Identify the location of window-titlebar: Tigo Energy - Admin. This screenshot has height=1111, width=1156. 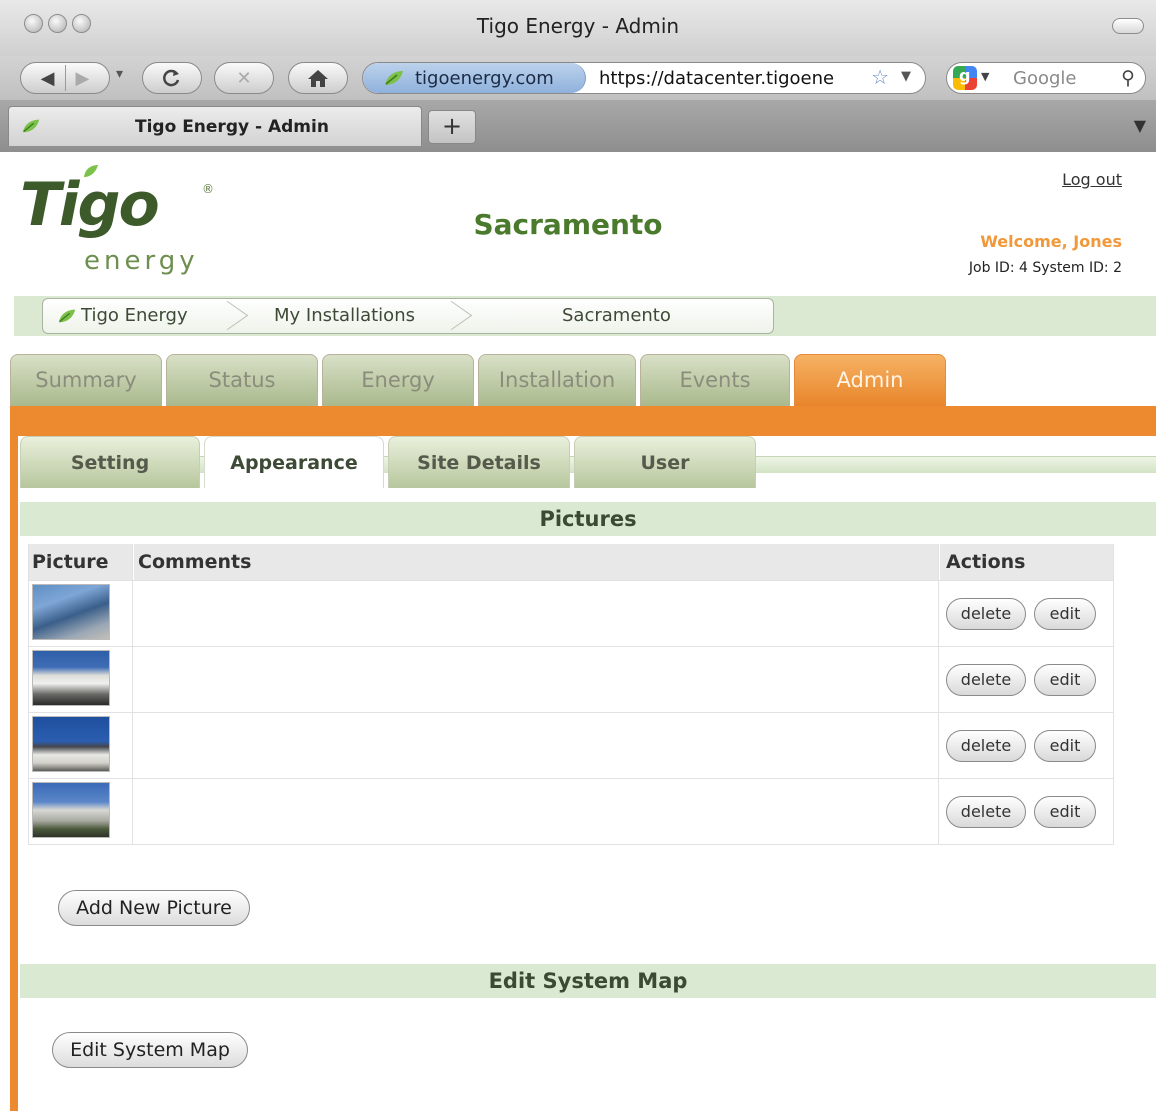
(578, 28).